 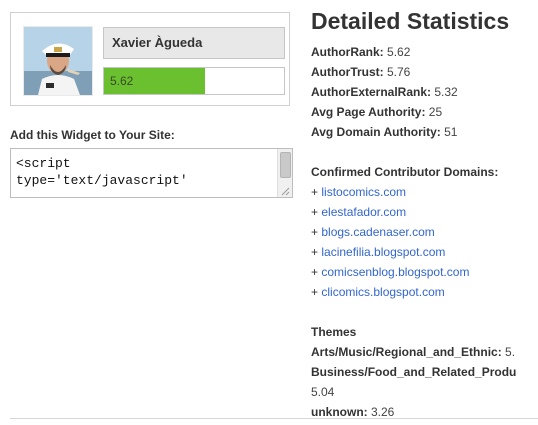 I want to click on stat-value: 25, so click(x=435, y=112).